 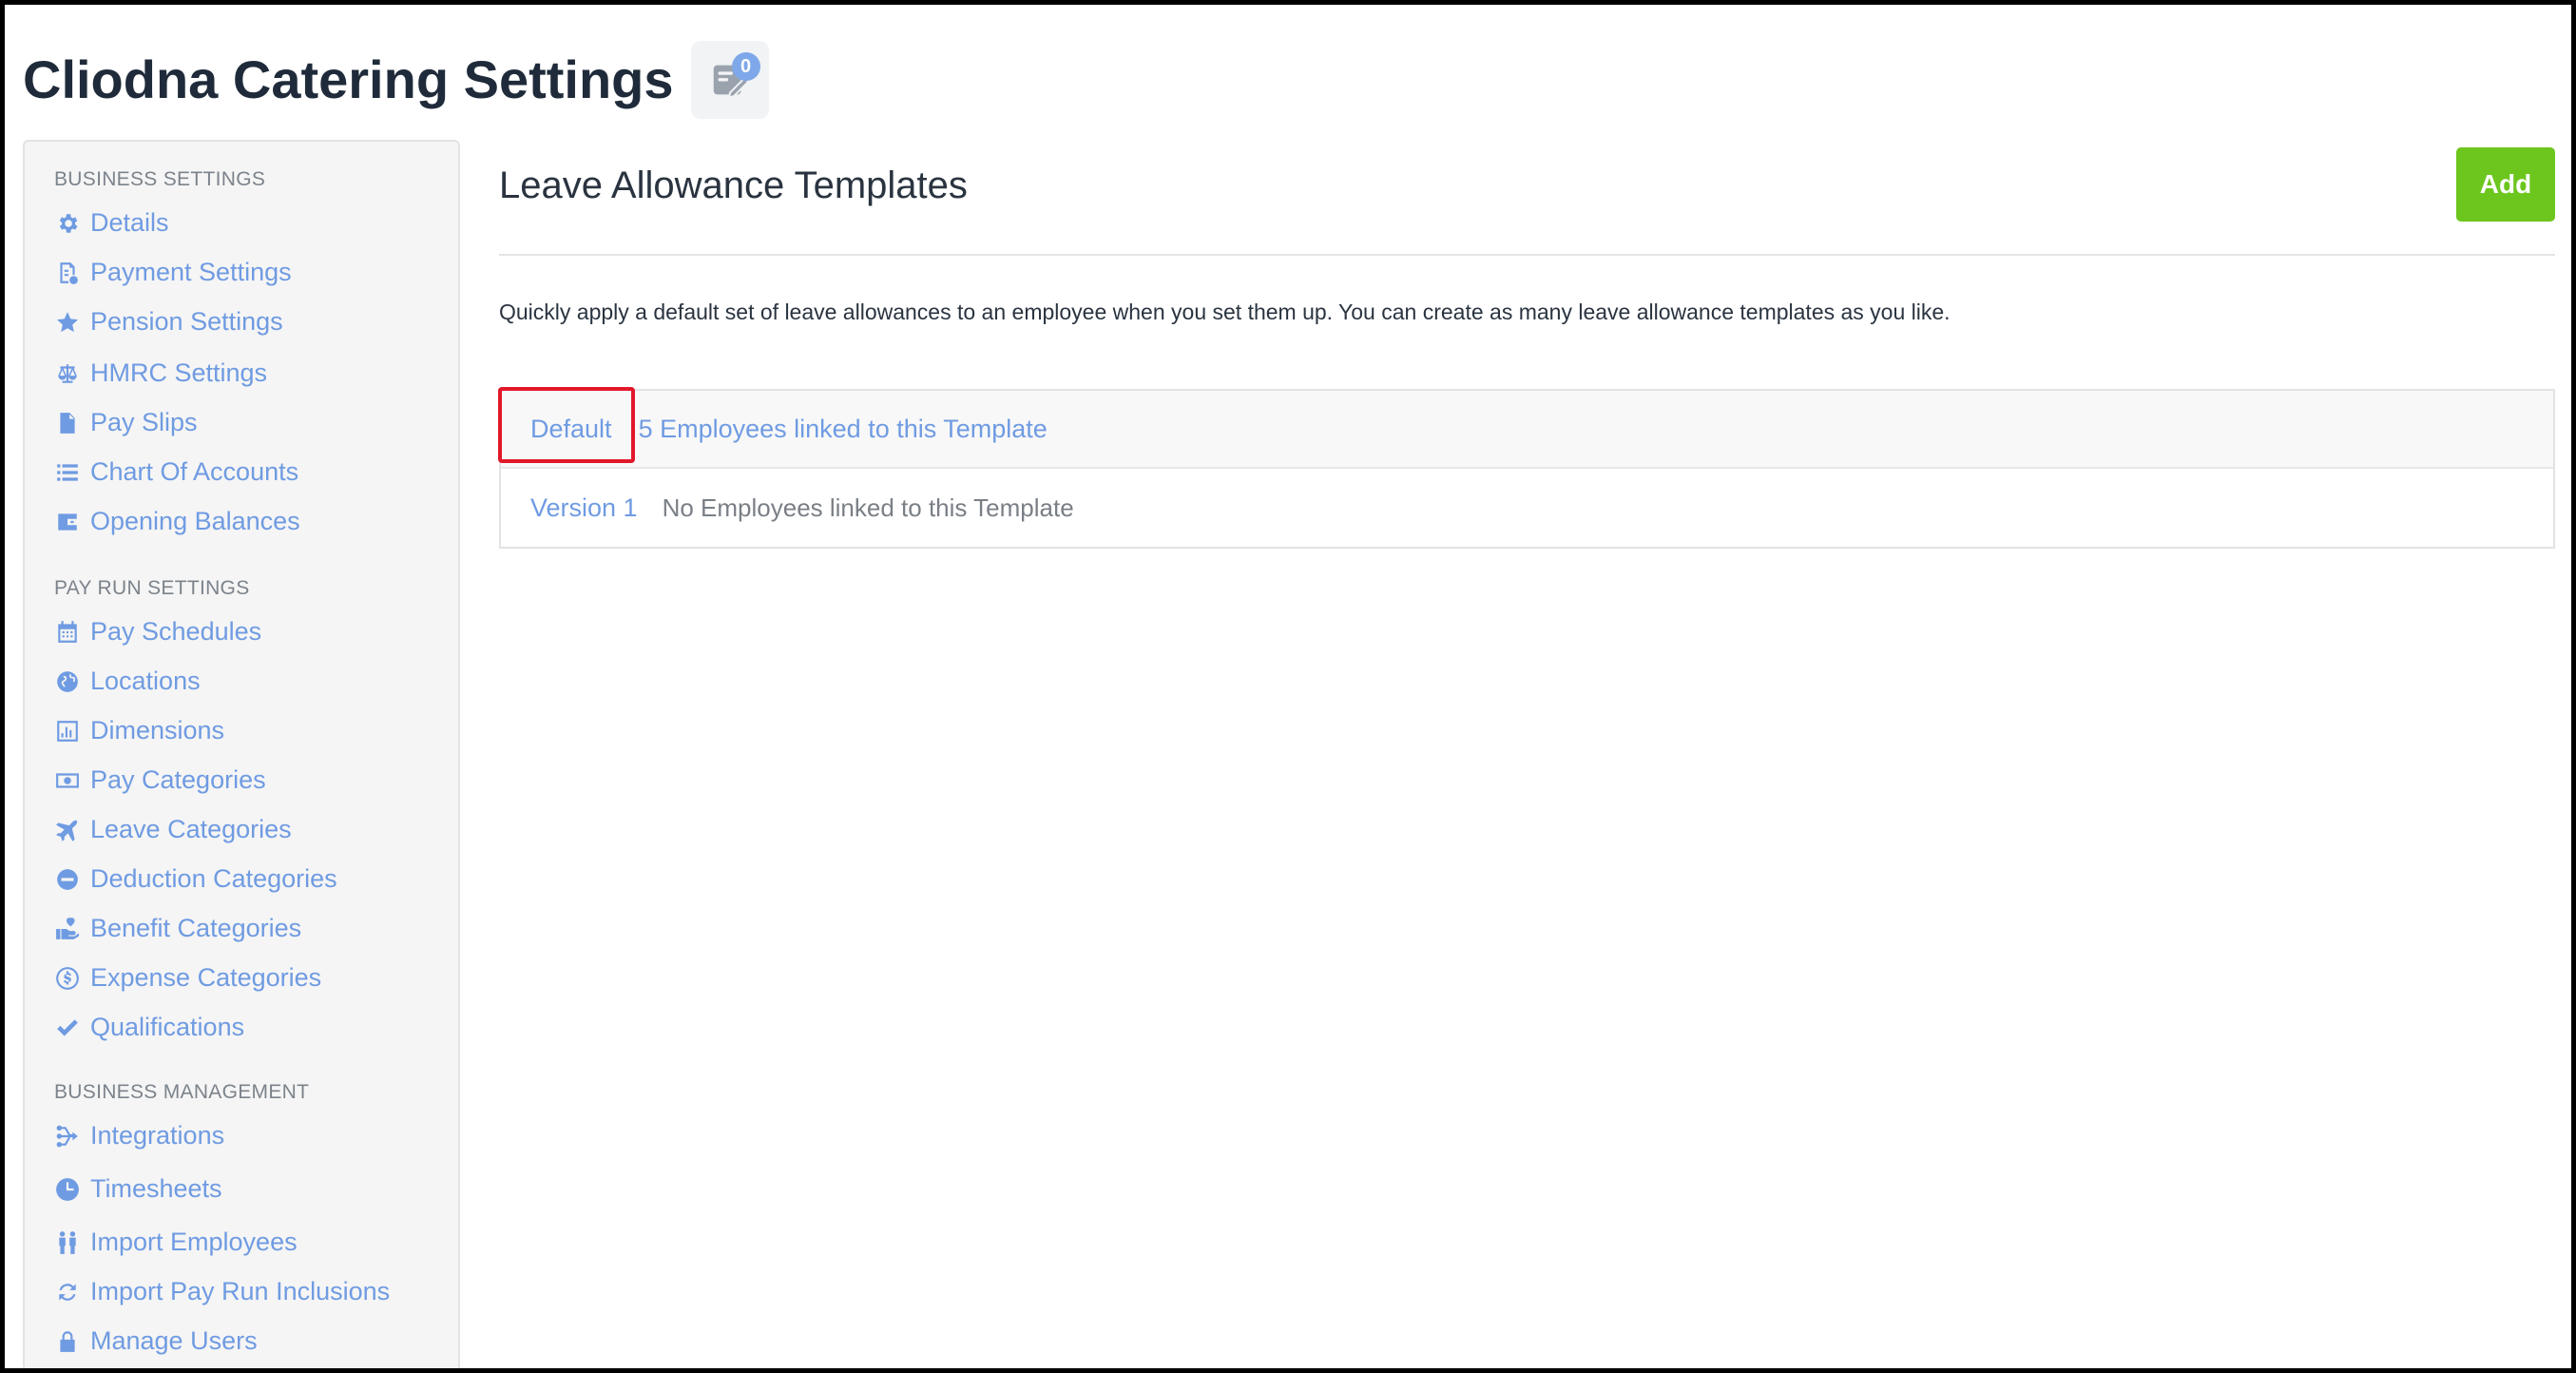 I want to click on sidebar-item-opening-balances: Opening Balances, so click(x=177, y=521).